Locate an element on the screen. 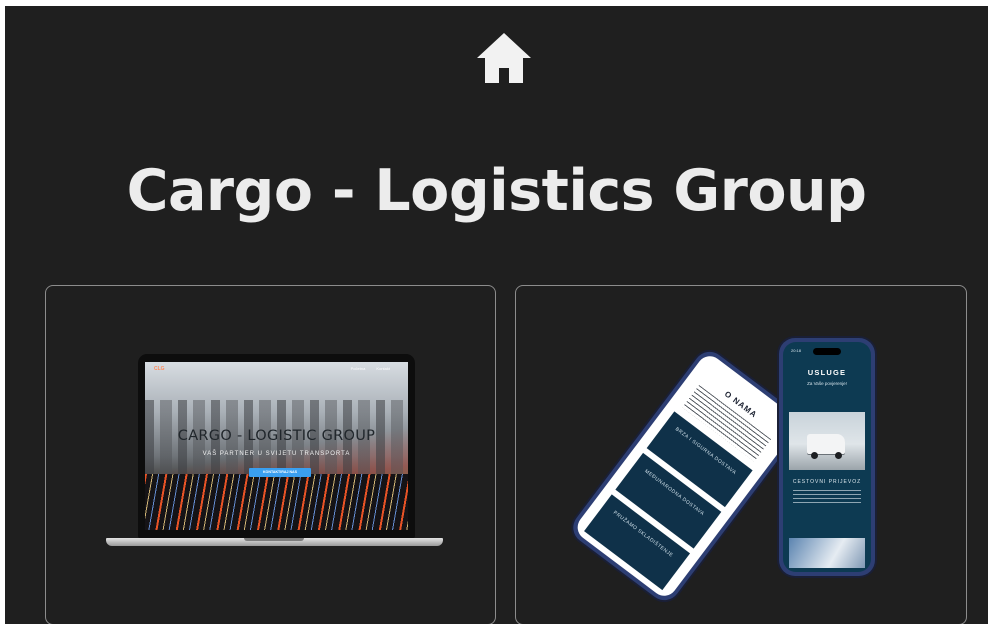 The image size is (990, 624). screen-nav-item-contact: Kontakt is located at coordinates (383, 368).